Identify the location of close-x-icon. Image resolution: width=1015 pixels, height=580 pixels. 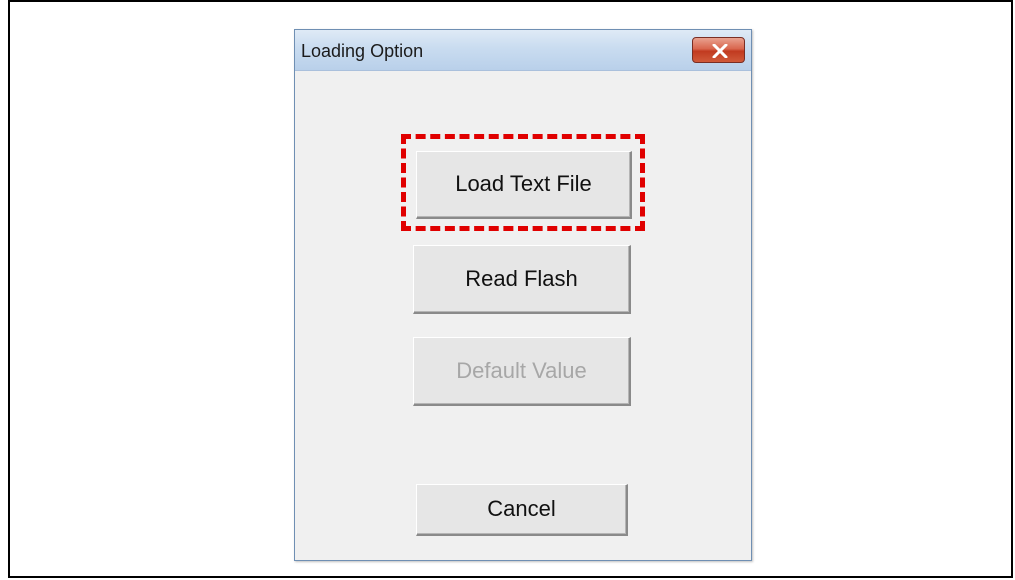
(720, 51).